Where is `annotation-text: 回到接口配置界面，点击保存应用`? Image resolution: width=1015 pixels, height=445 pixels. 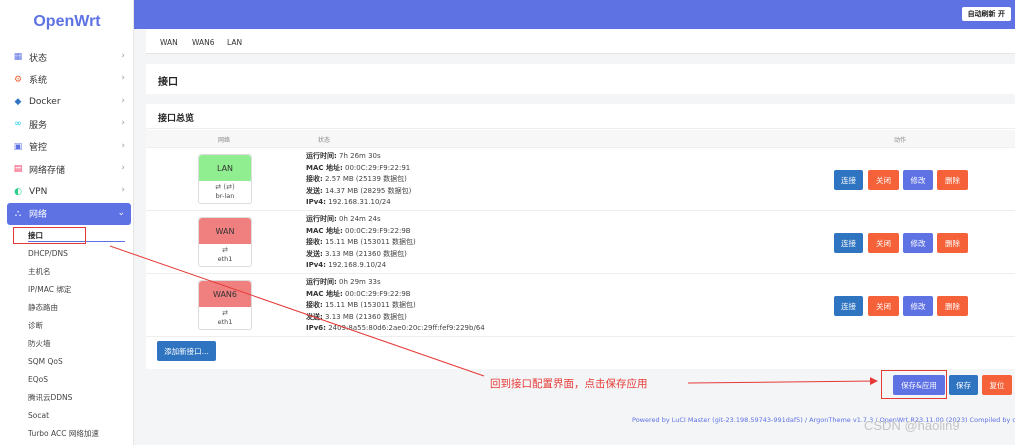 annotation-text: 回到接口配置界面，点击保存应用 is located at coordinates (569, 384).